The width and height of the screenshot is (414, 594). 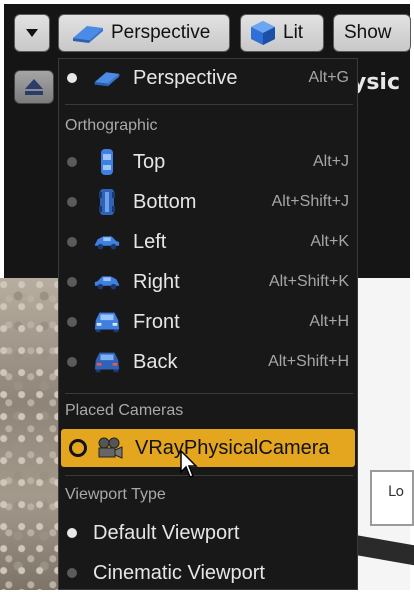 What do you see at coordinates (107, 282) in the screenshot?
I see `car-side-right-icon` at bounding box center [107, 282].